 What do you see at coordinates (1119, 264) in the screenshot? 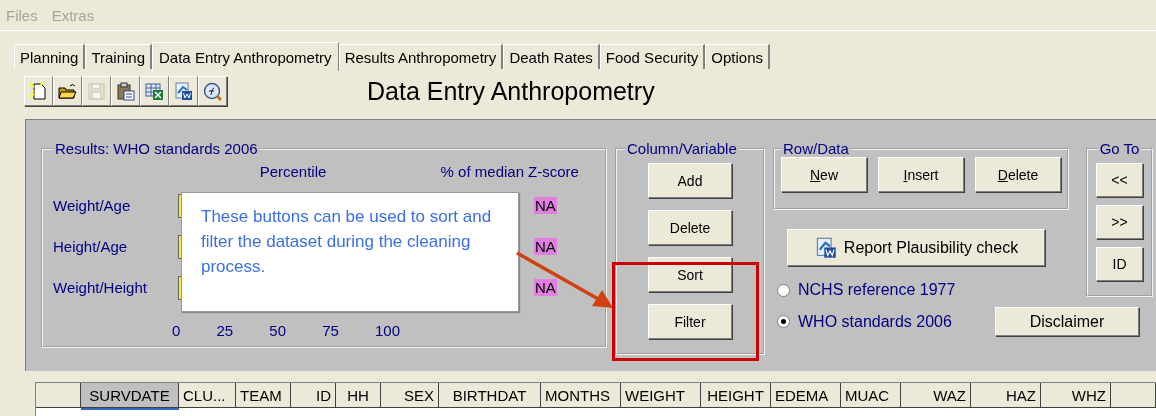
I see `navigation-button: ID` at bounding box center [1119, 264].